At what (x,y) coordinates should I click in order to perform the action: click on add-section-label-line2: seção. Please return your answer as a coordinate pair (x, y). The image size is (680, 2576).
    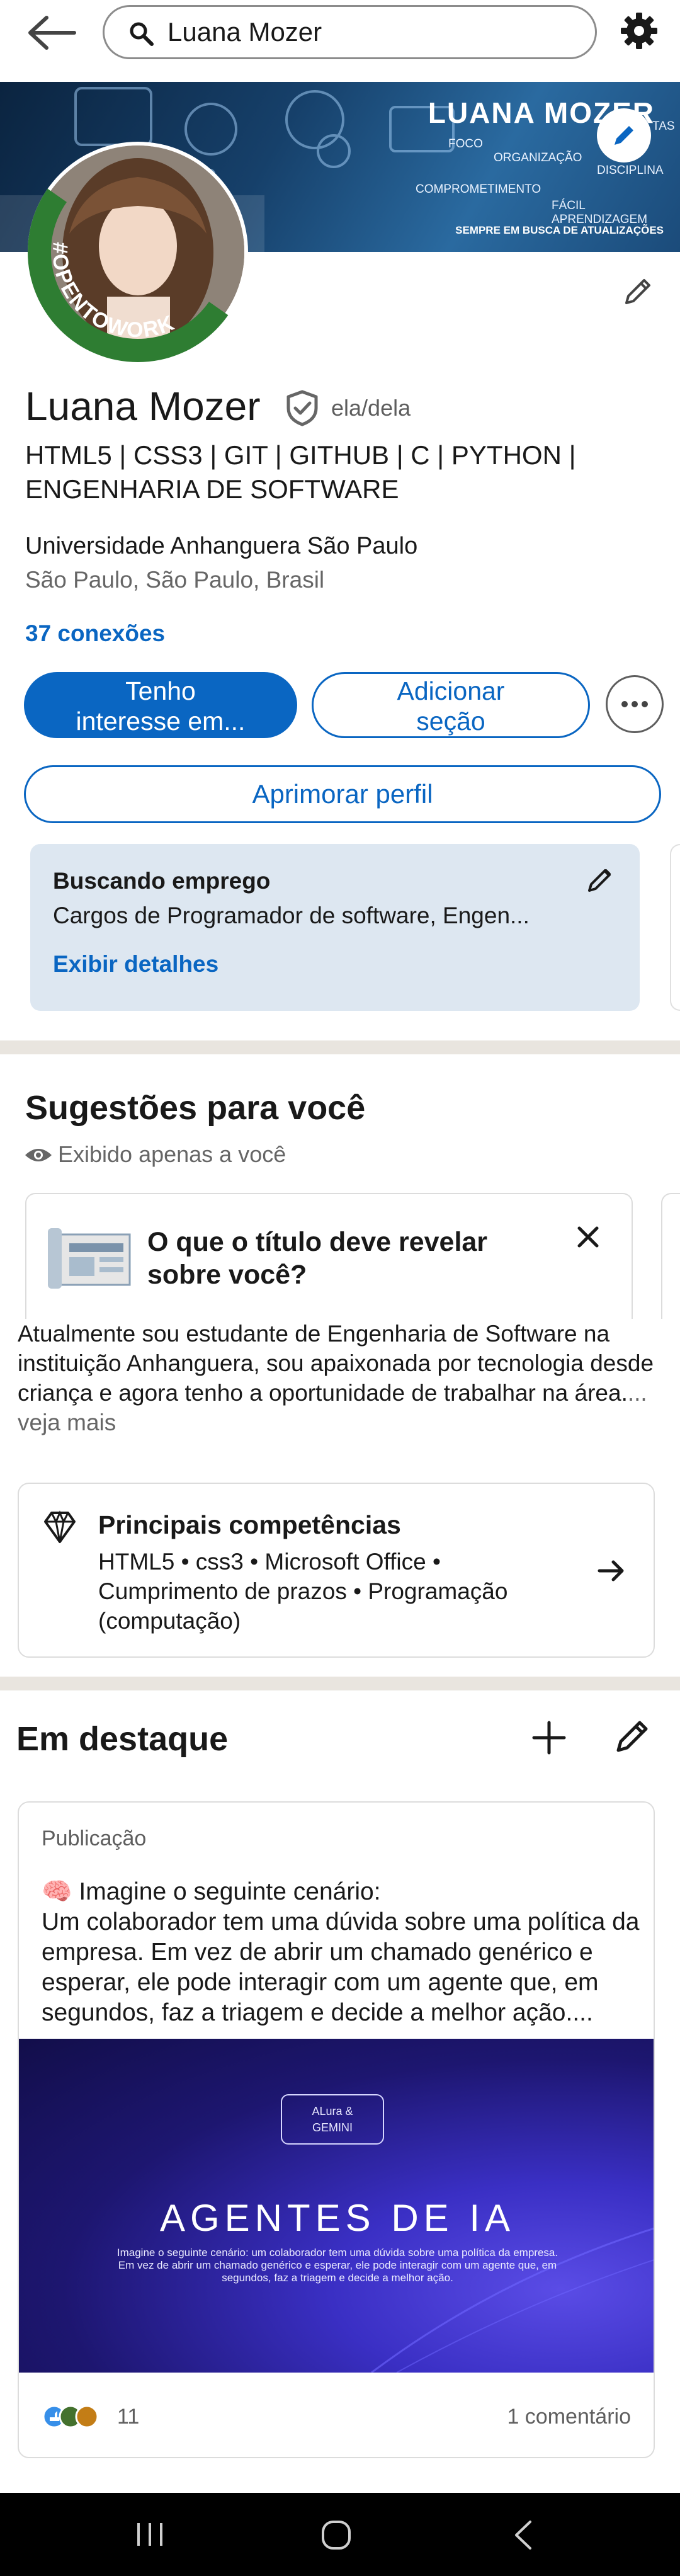
    Looking at the image, I should click on (450, 721).